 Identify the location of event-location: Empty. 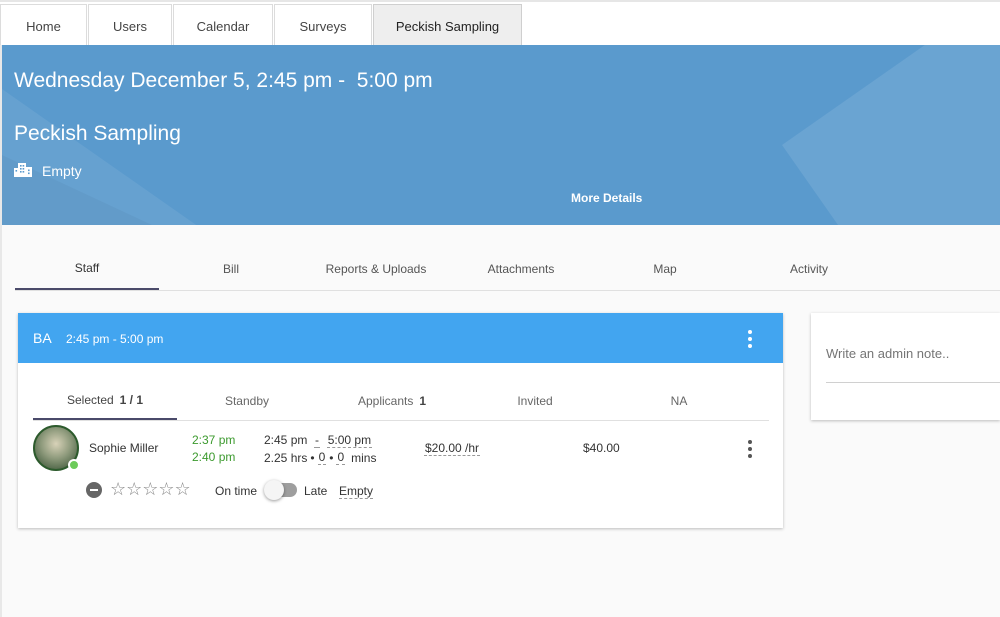
(48, 170).